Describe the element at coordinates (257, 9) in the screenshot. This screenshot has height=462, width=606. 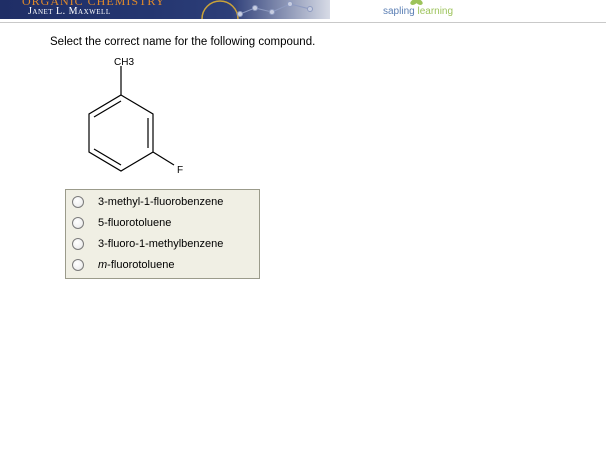
I see `molecule-decoration-icon` at that location.